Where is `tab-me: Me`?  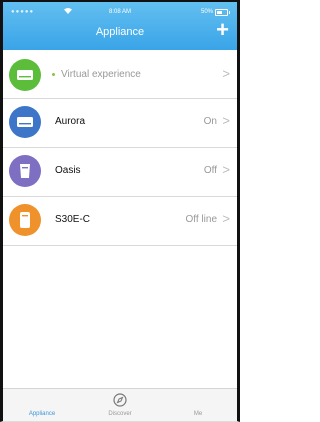
tab-me: Me is located at coordinates (198, 405).